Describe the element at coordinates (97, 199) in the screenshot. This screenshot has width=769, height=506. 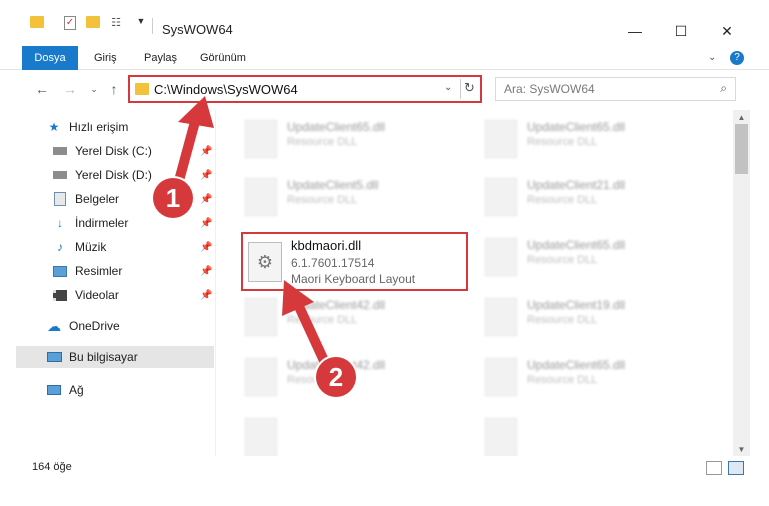
I see `sidebar-item-label: Belgeler` at that location.